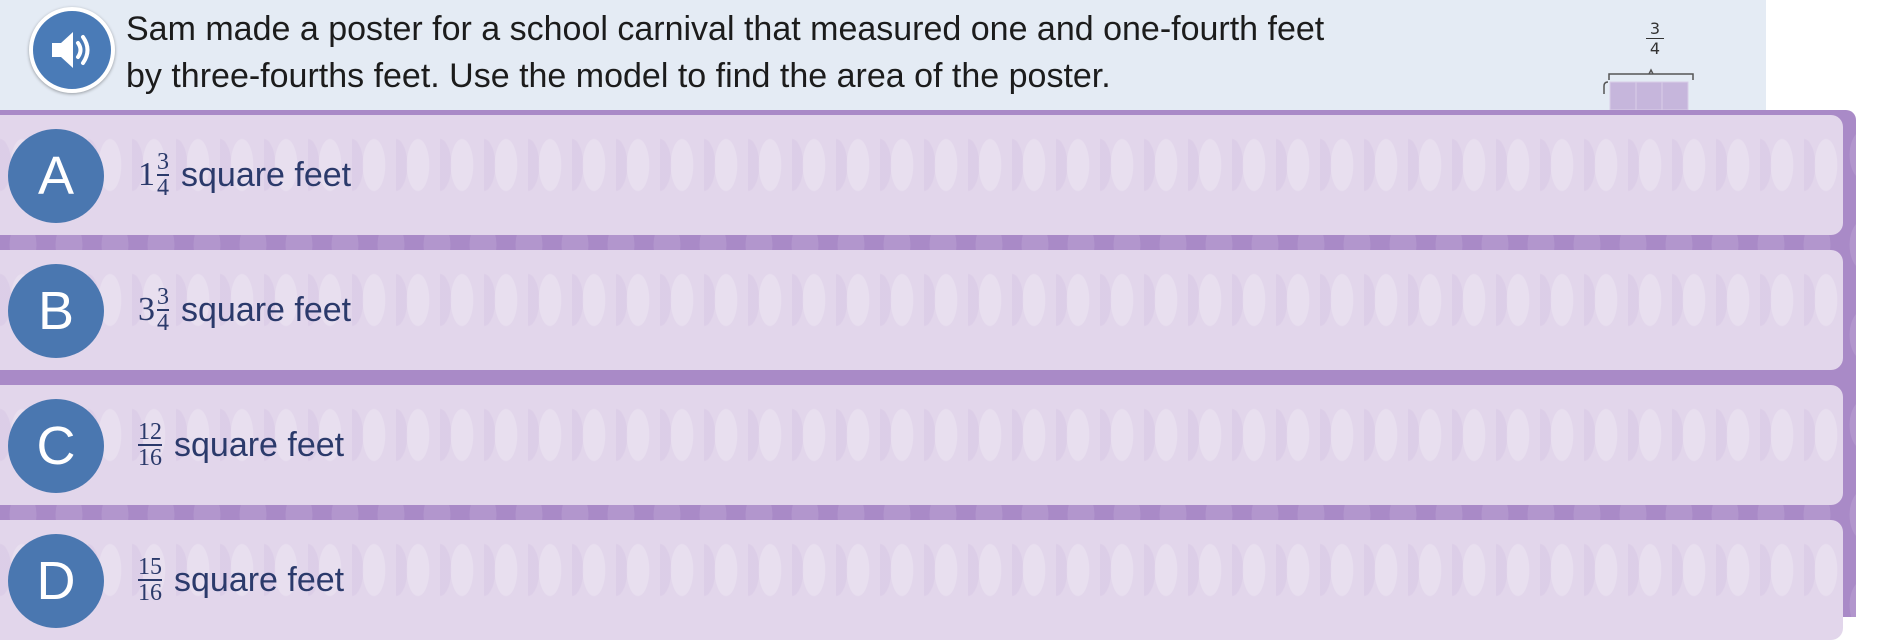 This screenshot has width=1893, height=640. I want to click on choice-letter-badge: D, so click(56, 581).